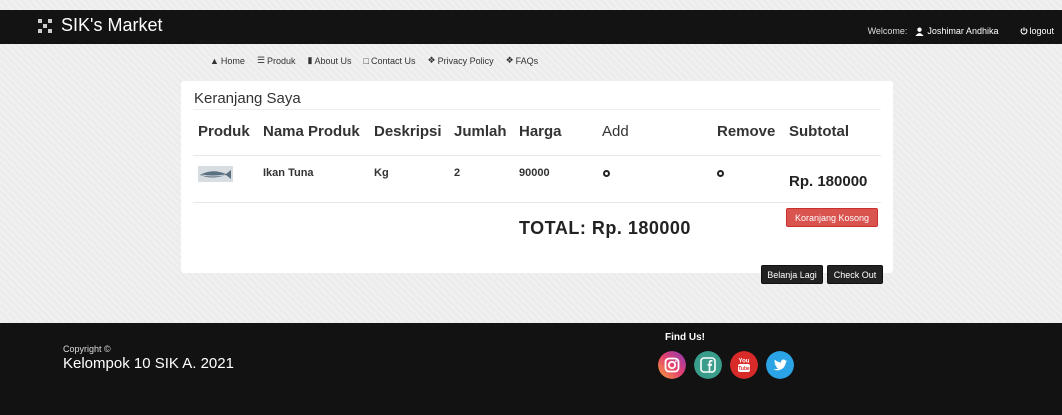 This screenshot has width=1062, height=415. What do you see at coordinates (828, 181) in the screenshot?
I see `item-subtotal: Rp. 180000` at bounding box center [828, 181].